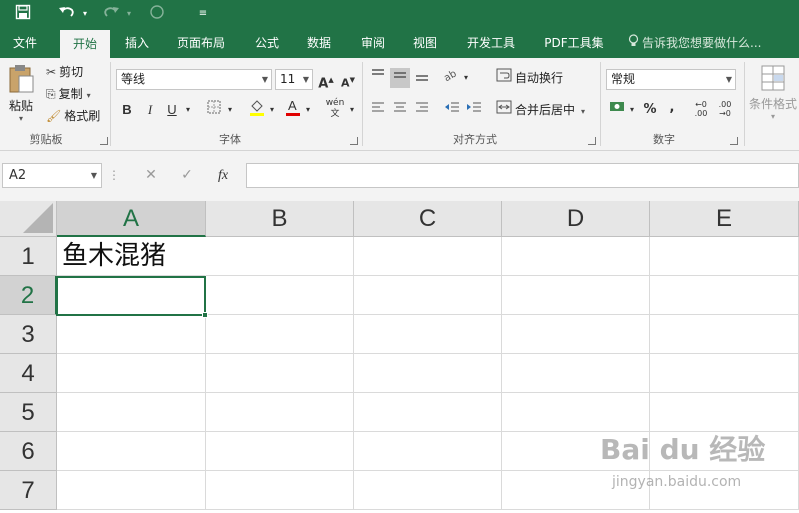 The image size is (799, 513). Describe the element at coordinates (28, 295) in the screenshot. I see `row-header-2: 2` at that location.